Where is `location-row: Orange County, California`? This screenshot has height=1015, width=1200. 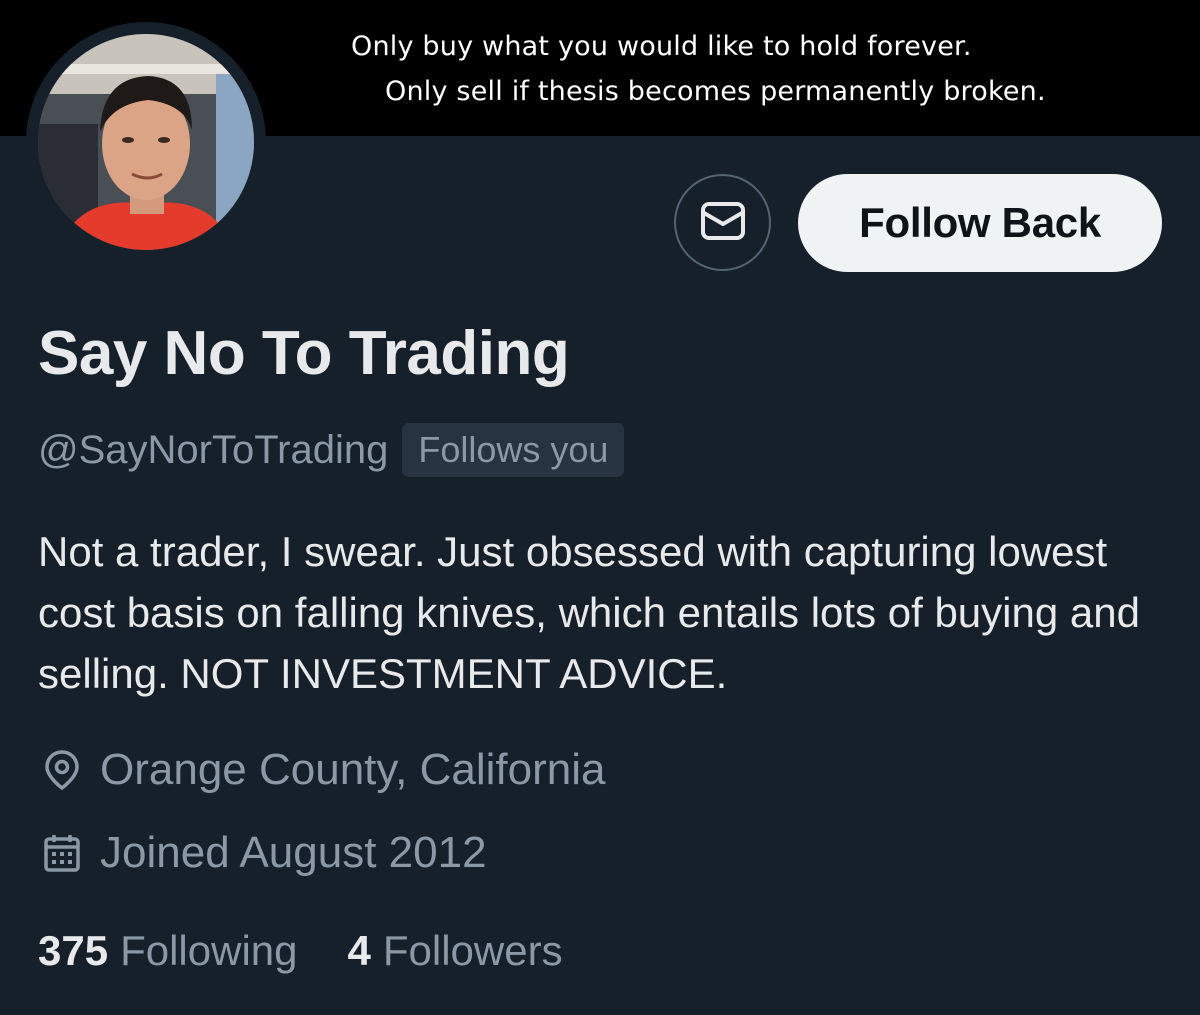
location-row: Orange County, California is located at coordinates (321, 770).